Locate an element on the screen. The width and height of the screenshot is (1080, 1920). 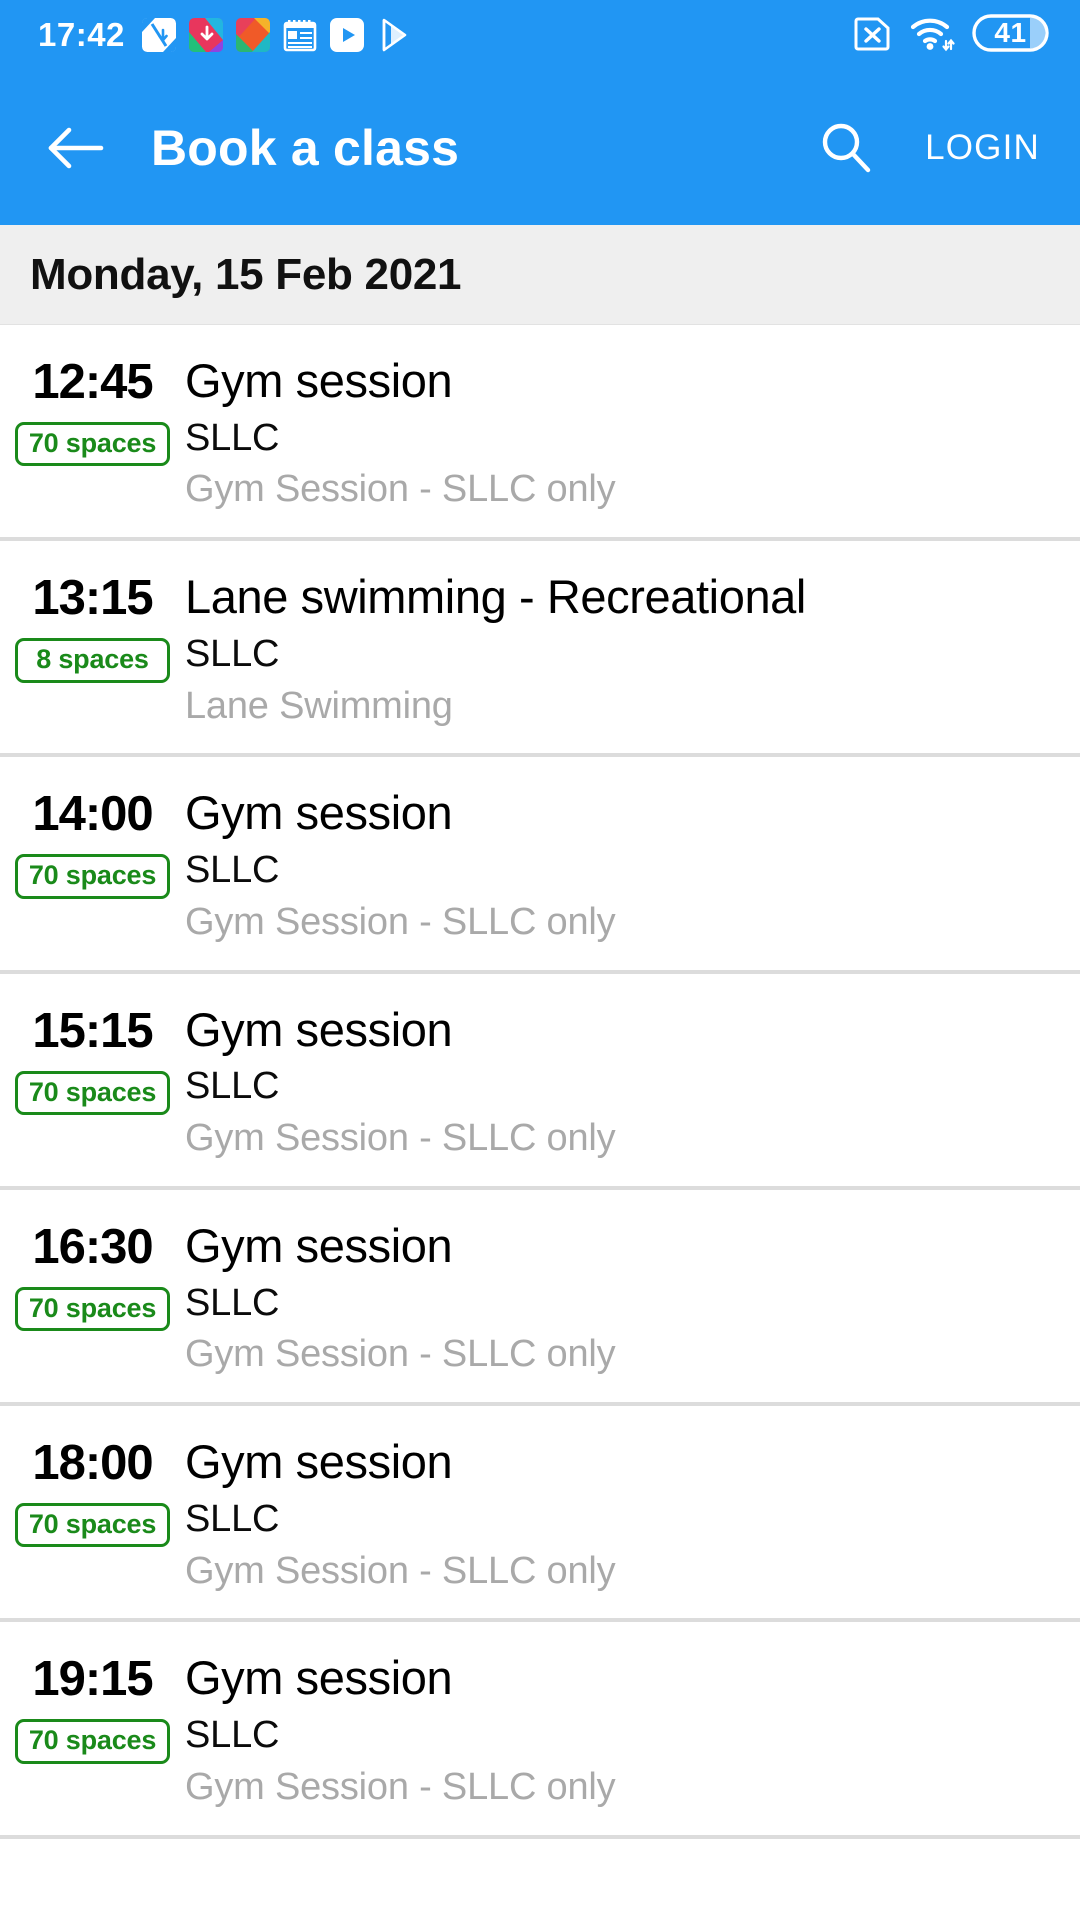
class-time: 15:15 is located at coordinates (92, 1030).